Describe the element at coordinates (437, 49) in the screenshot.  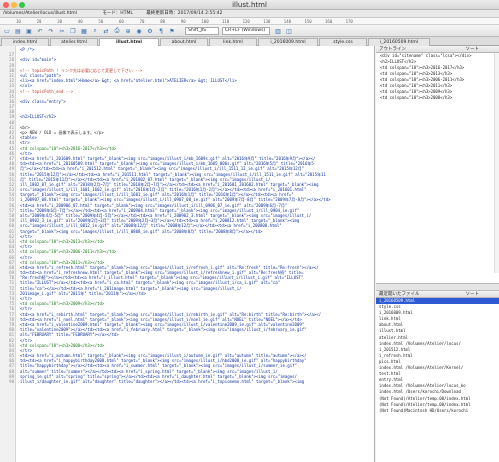
I see `outline-header: アウトライン ソート` at that location.